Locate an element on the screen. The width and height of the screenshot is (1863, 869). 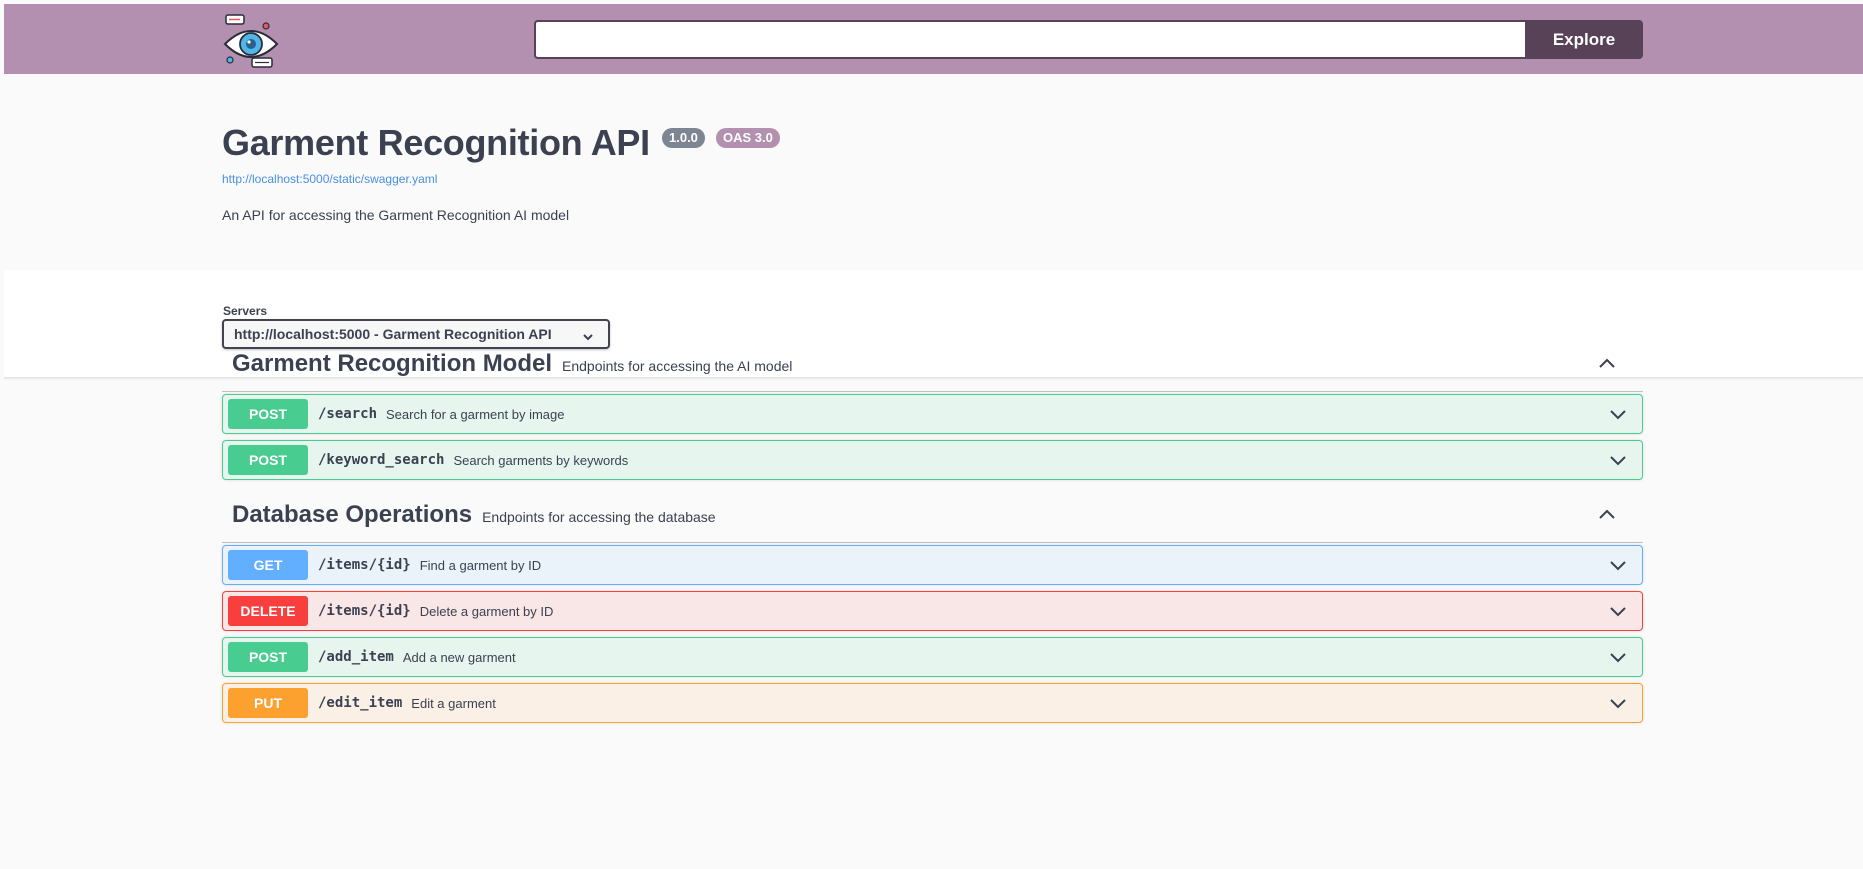
explore-button: Explore is located at coordinates (1584, 39).